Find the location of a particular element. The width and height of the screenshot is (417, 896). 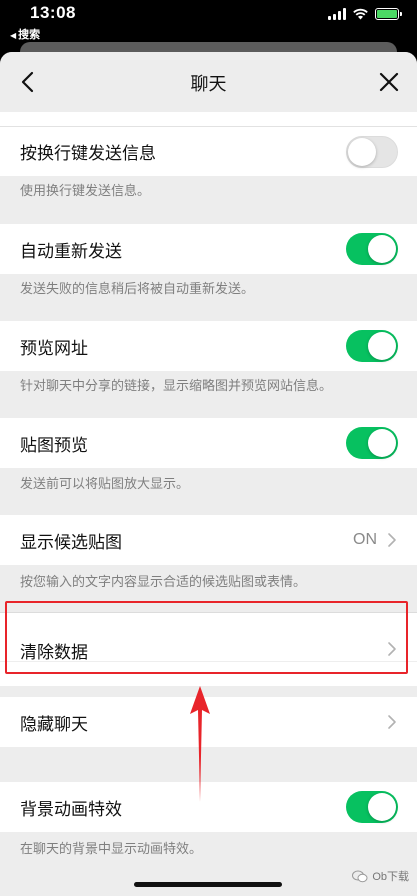

row-label: 隐藏聊天 is located at coordinates (54, 724).